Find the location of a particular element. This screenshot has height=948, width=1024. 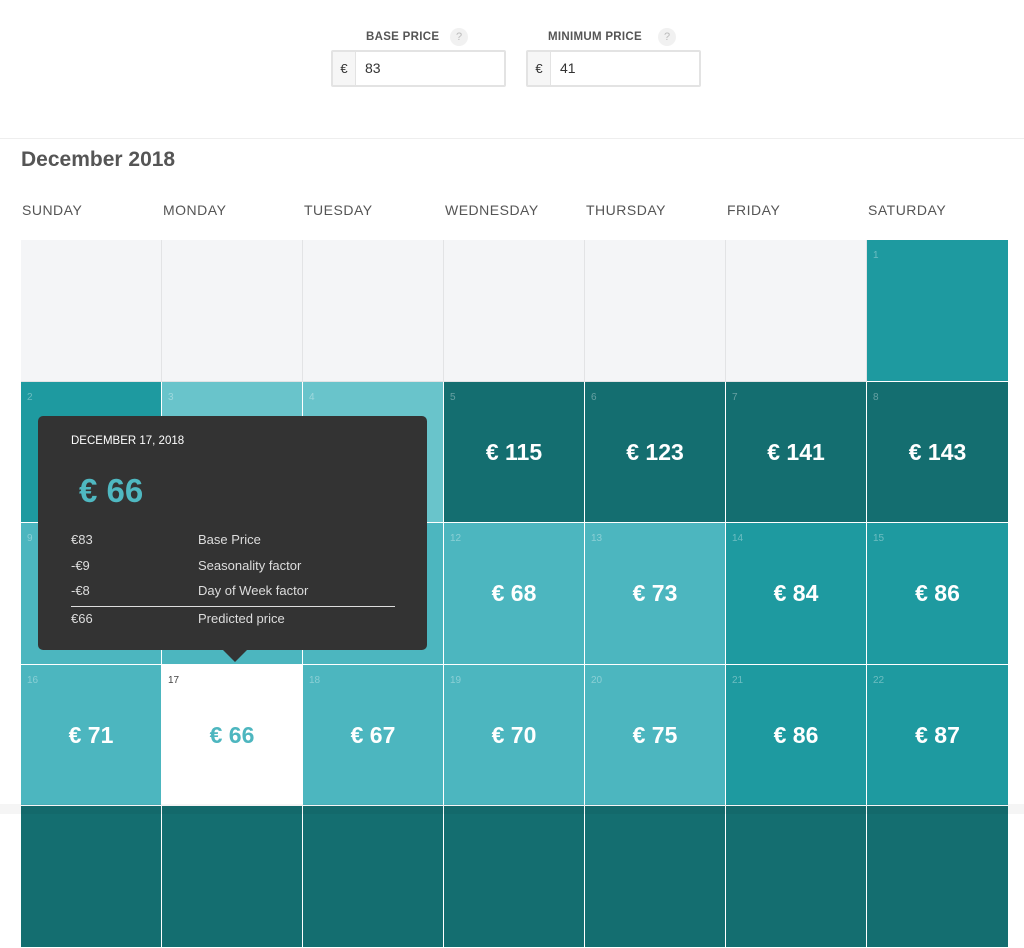

day-number: 12 is located at coordinates (456, 538).